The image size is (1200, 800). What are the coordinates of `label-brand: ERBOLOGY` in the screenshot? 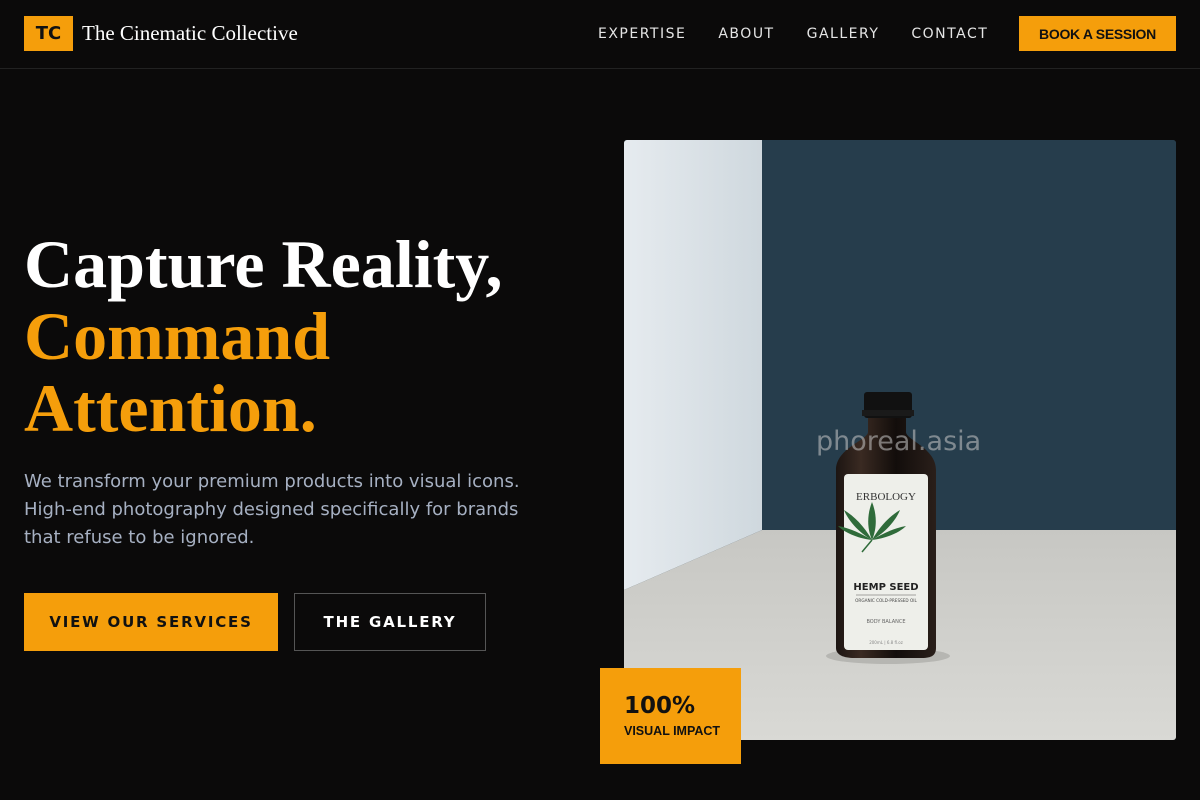 It's located at (886, 497).